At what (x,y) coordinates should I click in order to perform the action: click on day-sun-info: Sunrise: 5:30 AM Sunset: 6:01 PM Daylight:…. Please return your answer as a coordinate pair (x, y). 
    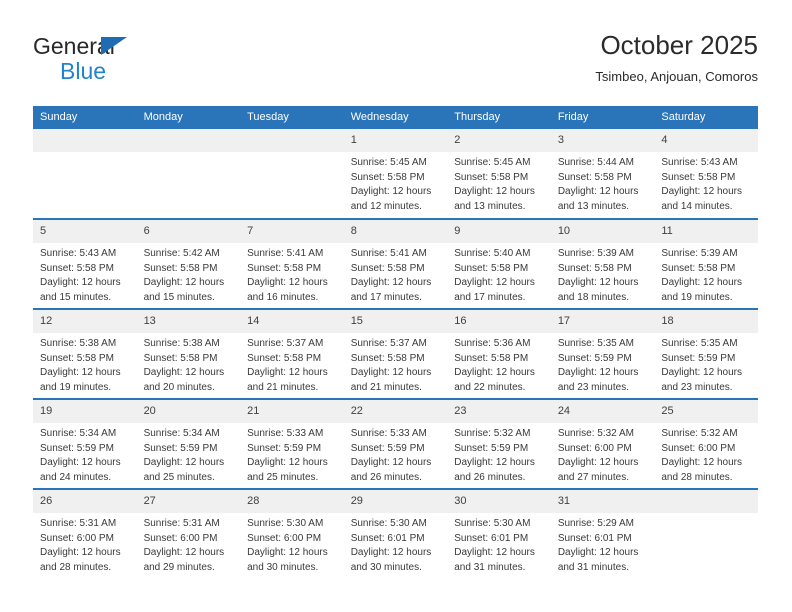
    Looking at the image, I should click on (499, 544).